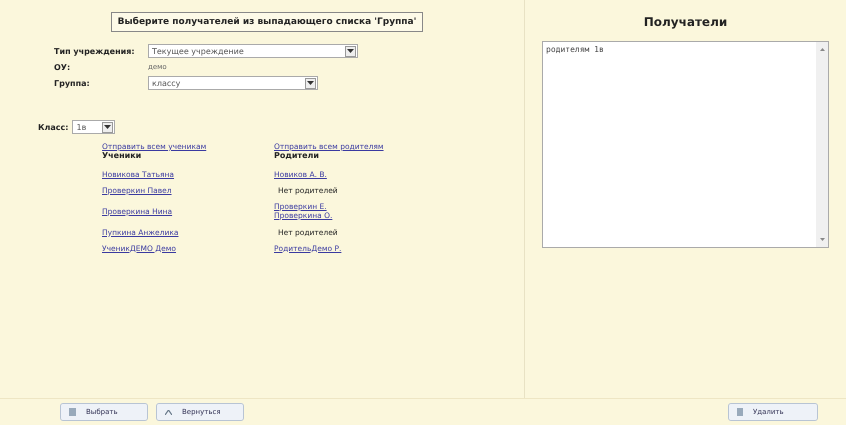 The image size is (846, 425). I want to click on column-header: Ученики, so click(122, 155).